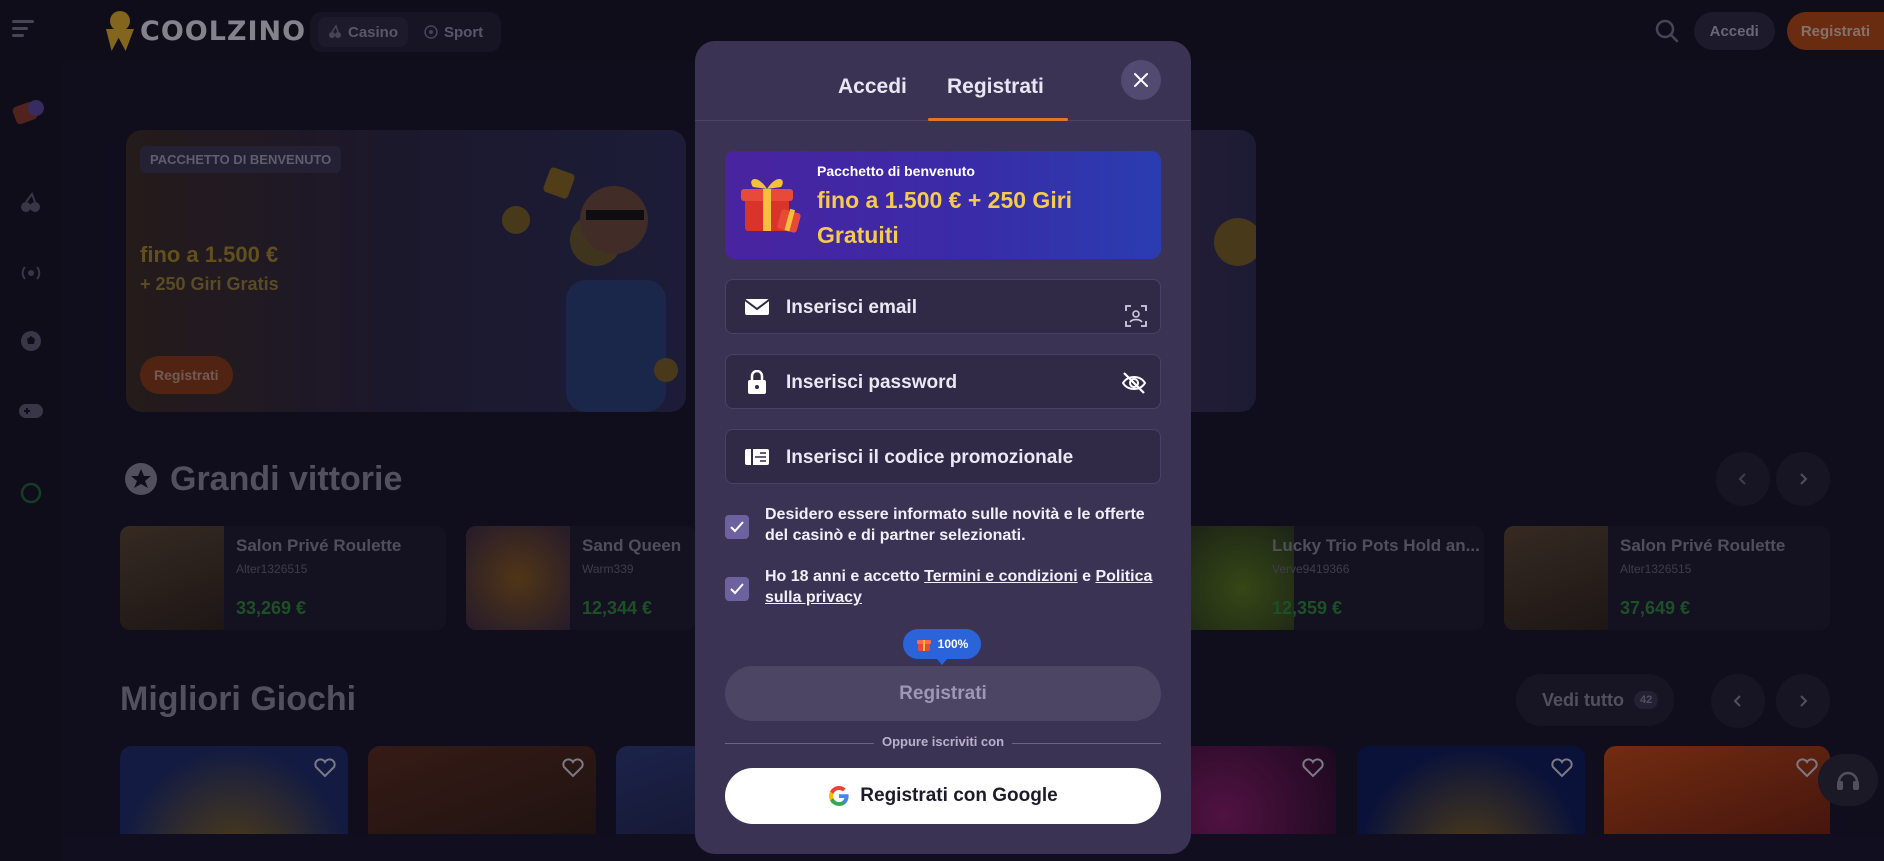  I want to click on marketing-consent-checkbox, so click(737, 527).